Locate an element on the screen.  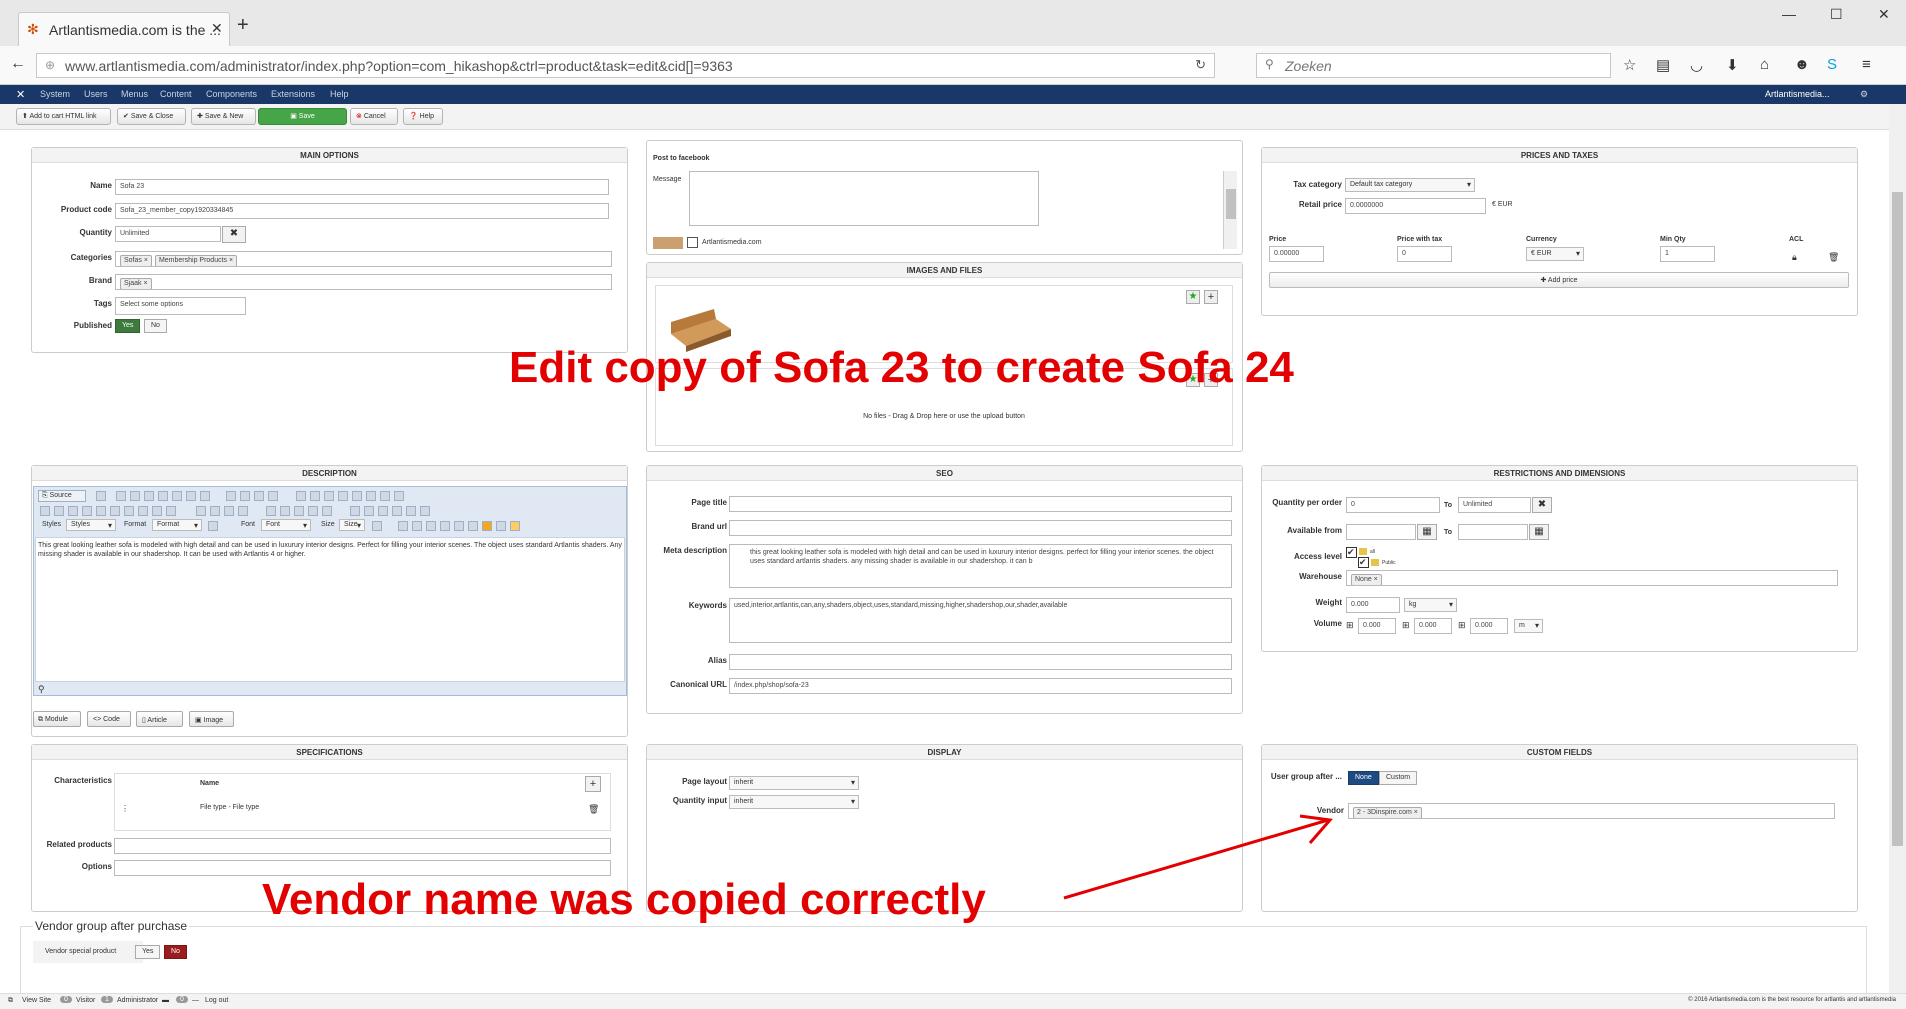
categories-input: Sofas × Membership Products × is located at coordinates (363, 259).